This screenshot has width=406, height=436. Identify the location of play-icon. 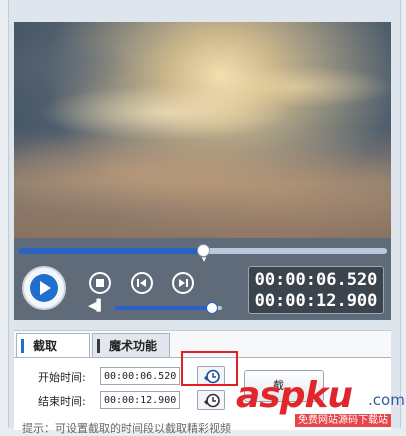
(44, 288).